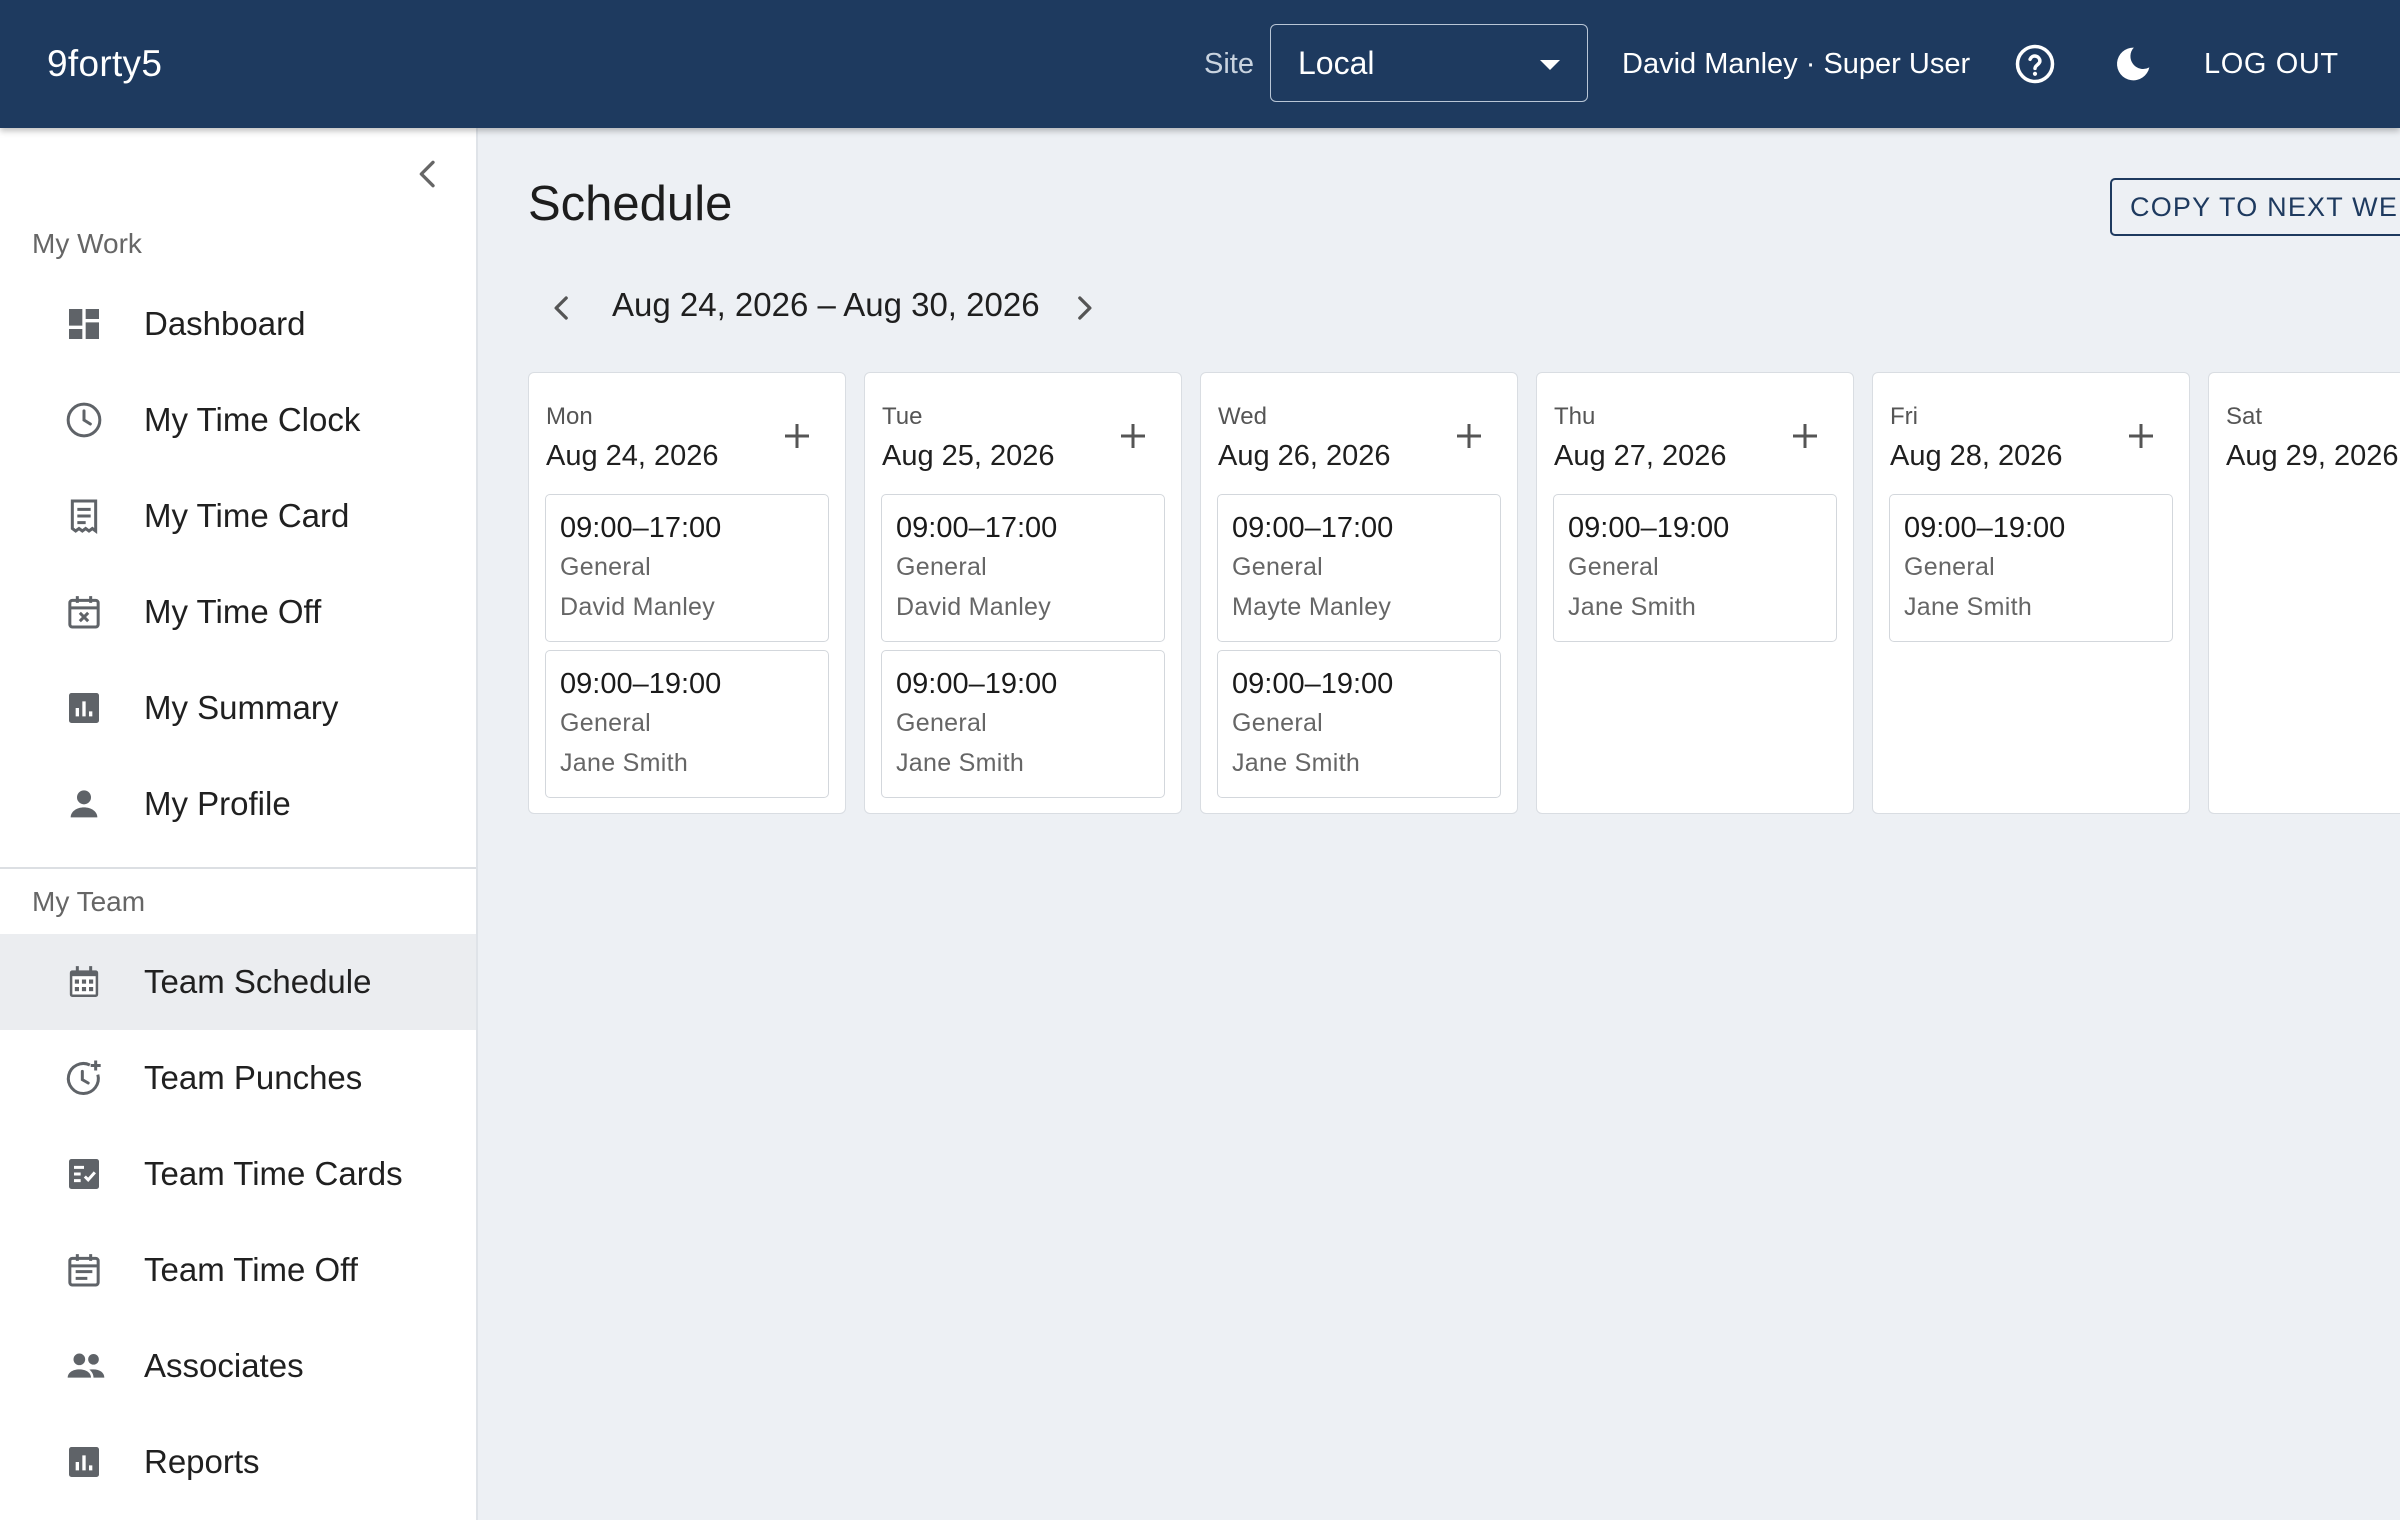 The image size is (2400, 1520). I want to click on nav-item-my-profile: My Profile, so click(238, 804).